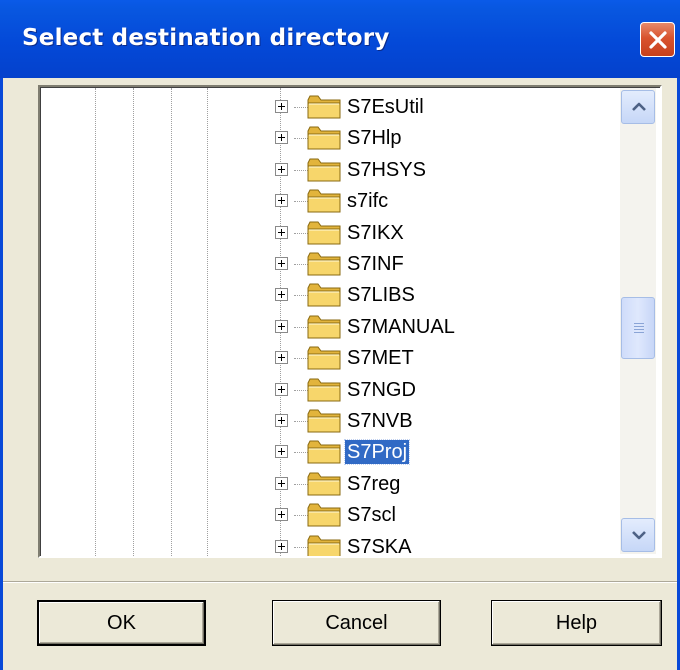 Image resolution: width=680 pixels, height=670 pixels. I want to click on tree-item: S7LIBS, so click(331, 295).